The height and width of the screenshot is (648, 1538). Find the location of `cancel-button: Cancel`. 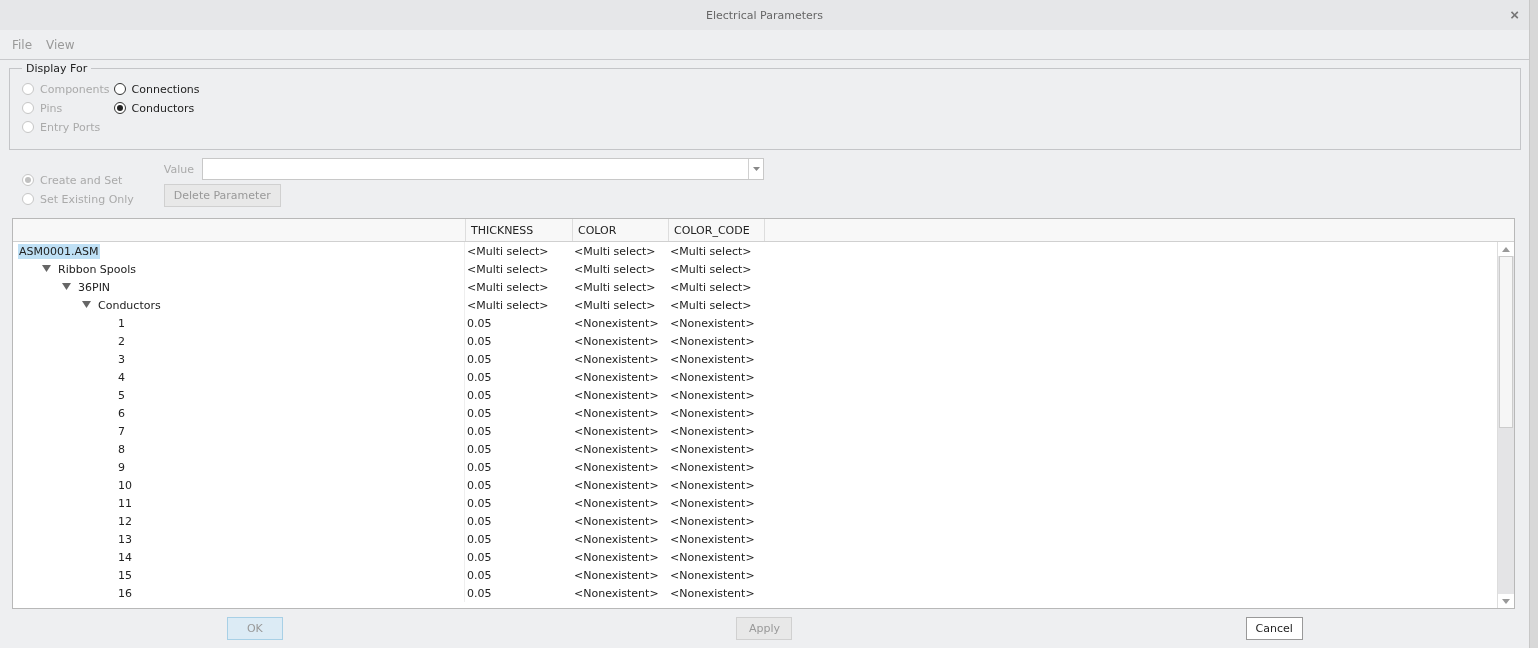

cancel-button: Cancel is located at coordinates (1274, 628).